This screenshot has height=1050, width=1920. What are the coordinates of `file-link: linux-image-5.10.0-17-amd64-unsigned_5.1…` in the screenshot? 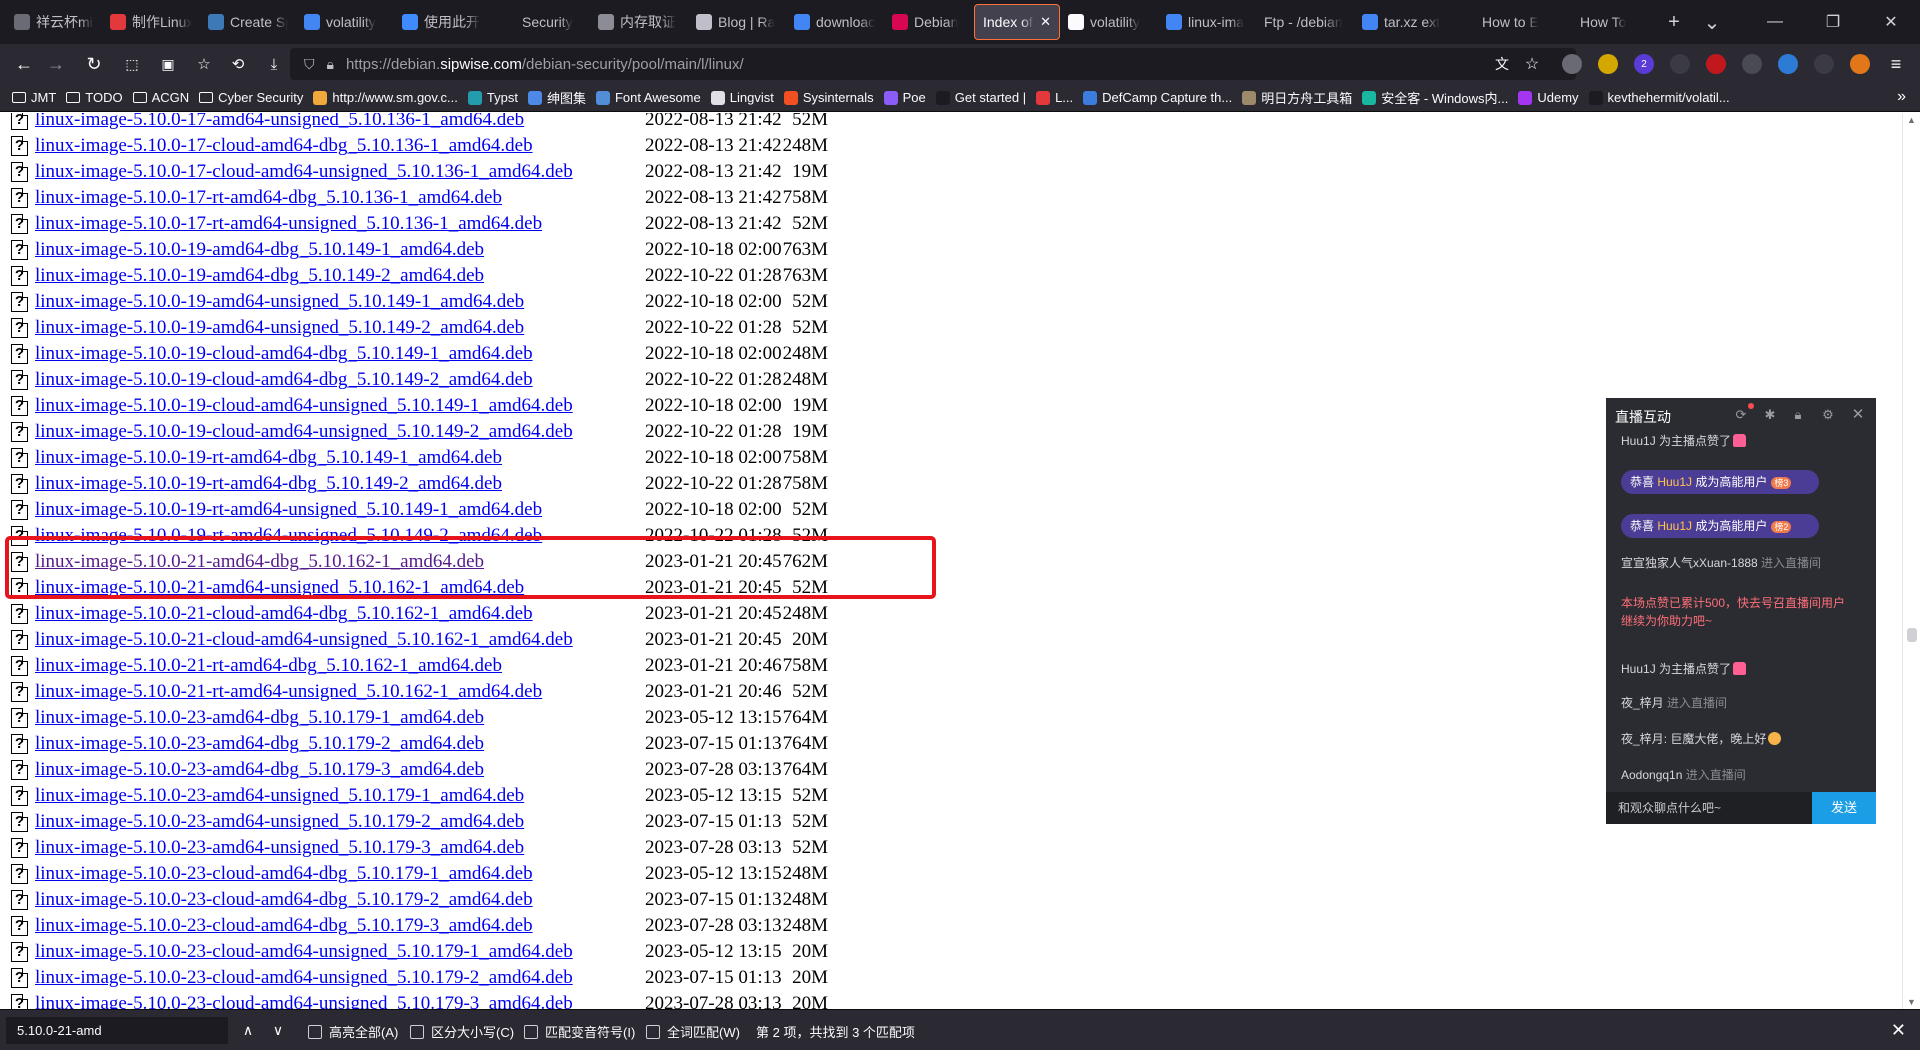 It's located at (279, 123).